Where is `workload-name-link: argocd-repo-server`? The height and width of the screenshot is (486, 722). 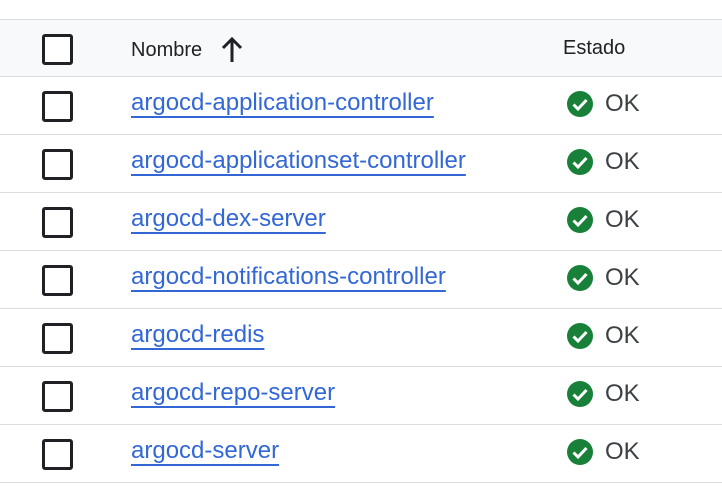
workload-name-link: argocd-repo-server is located at coordinates (233, 393).